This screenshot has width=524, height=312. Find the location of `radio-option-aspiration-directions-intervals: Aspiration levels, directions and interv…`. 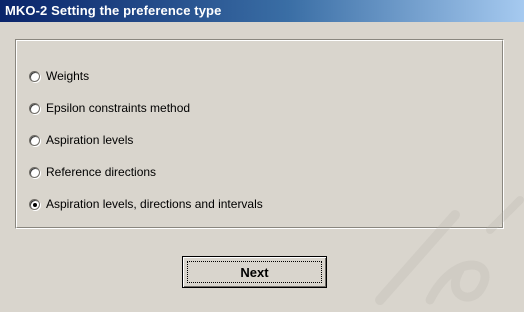

radio-option-aspiration-directions-intervals: Aspiration levels, directions and interv… is located at coordinates (146, 204).